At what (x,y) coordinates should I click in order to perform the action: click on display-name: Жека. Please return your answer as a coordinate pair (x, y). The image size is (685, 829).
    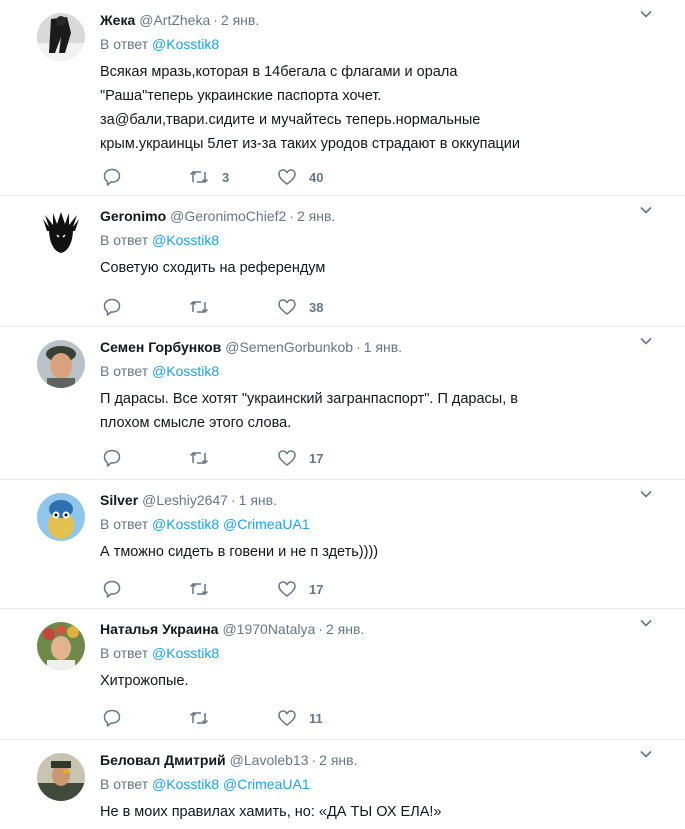
    Looking at the image, I should click on (117, 20).